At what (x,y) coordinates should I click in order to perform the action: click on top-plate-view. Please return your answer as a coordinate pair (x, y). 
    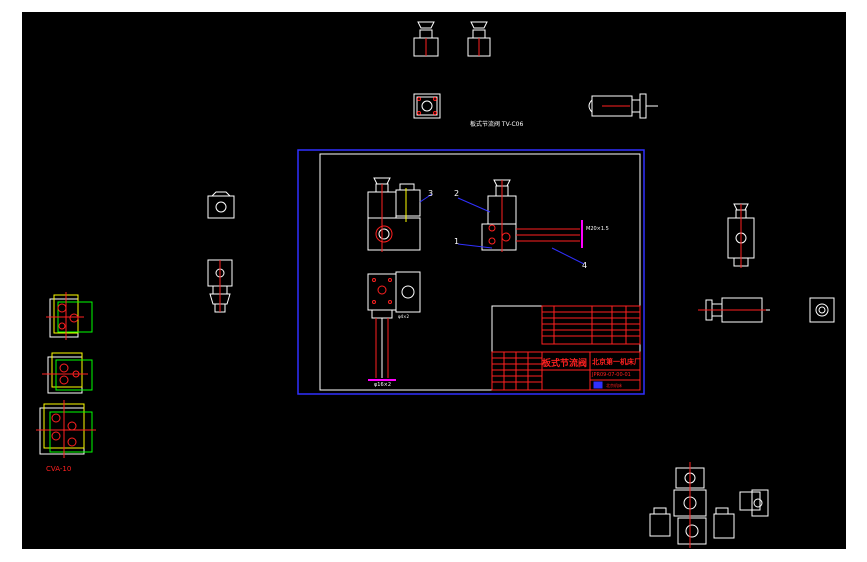
    Looking at the image, I should click on (427, 106).